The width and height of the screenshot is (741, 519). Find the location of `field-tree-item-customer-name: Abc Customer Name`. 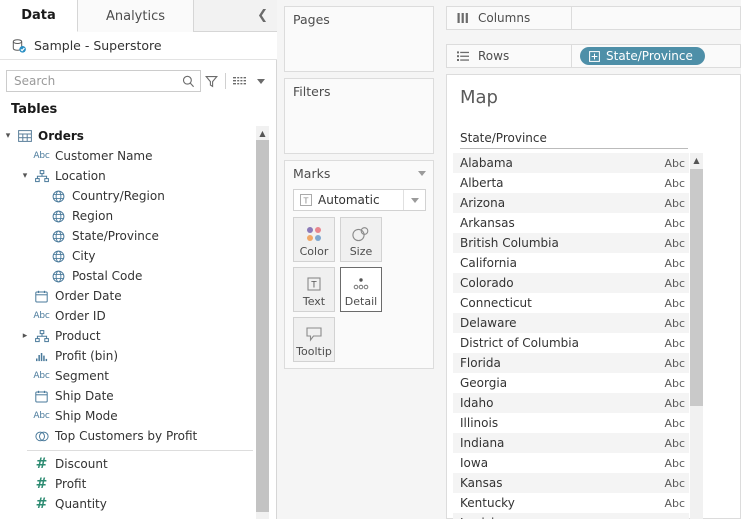

field-tree-item-customer-name: Abc Customer Name is located at coordinates (131, 156).